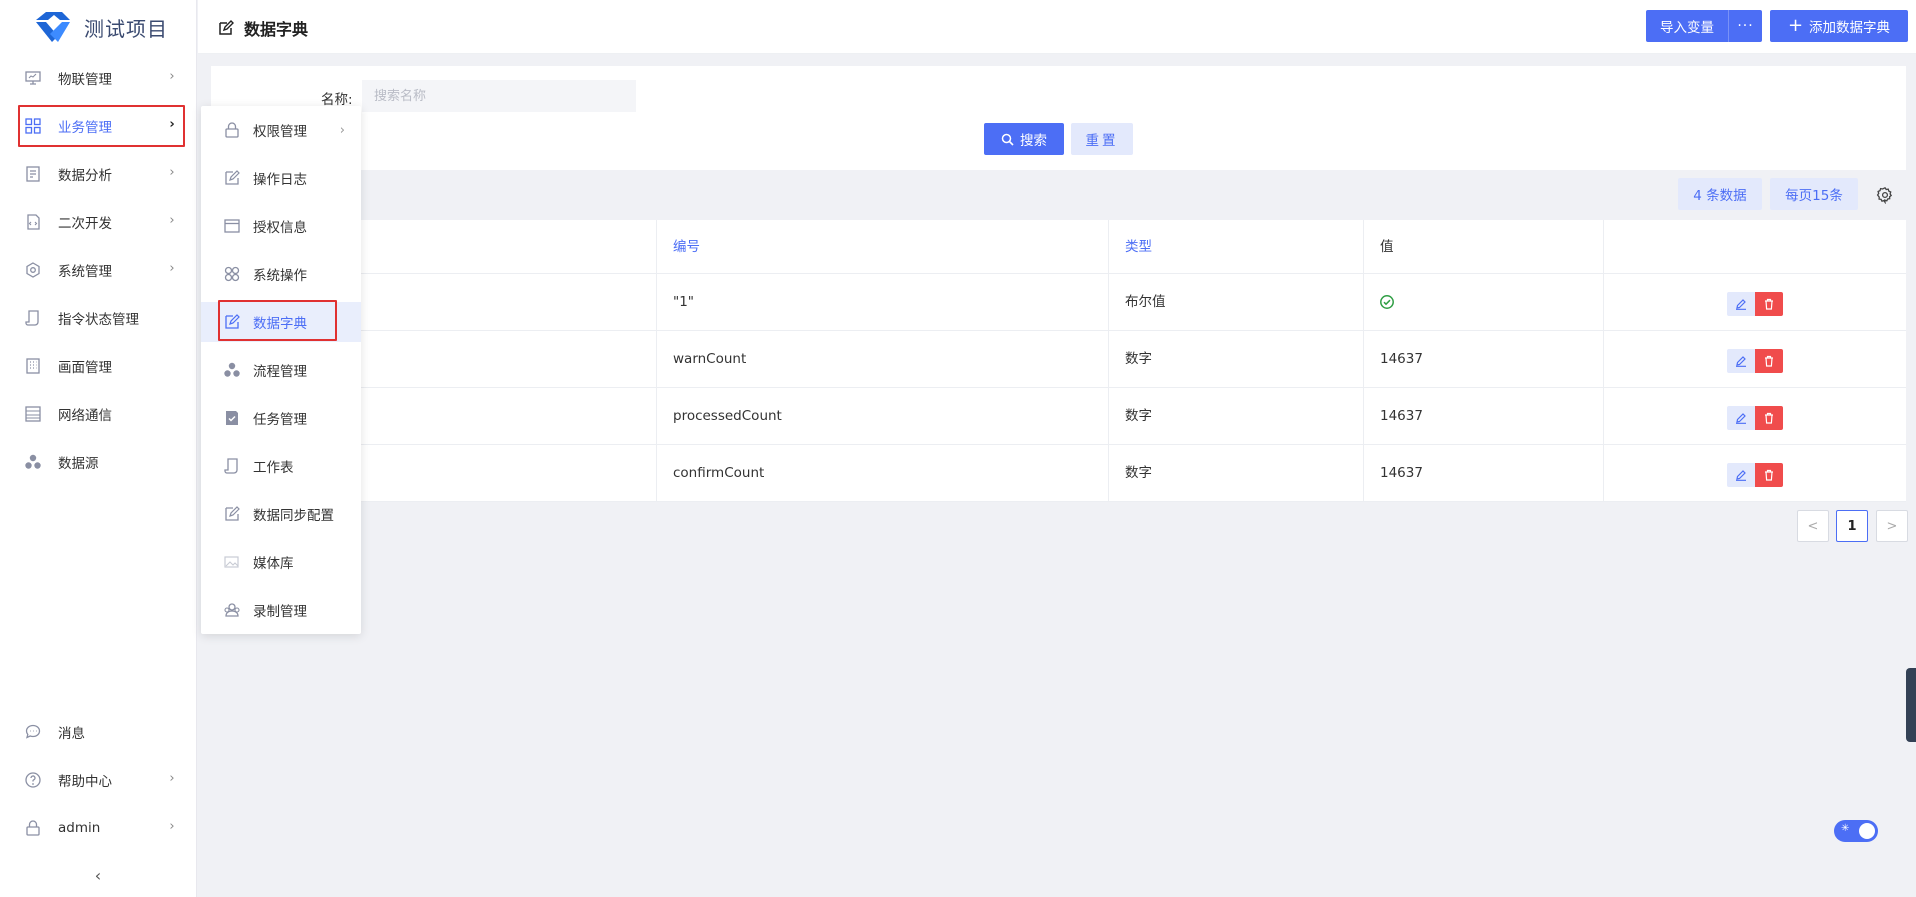 The width and height of the screenshot is (1916, 897). Describe the element at coordinates (273, 564) in the screenshot. I see `submenu-item-label: 媒体库` at that location.